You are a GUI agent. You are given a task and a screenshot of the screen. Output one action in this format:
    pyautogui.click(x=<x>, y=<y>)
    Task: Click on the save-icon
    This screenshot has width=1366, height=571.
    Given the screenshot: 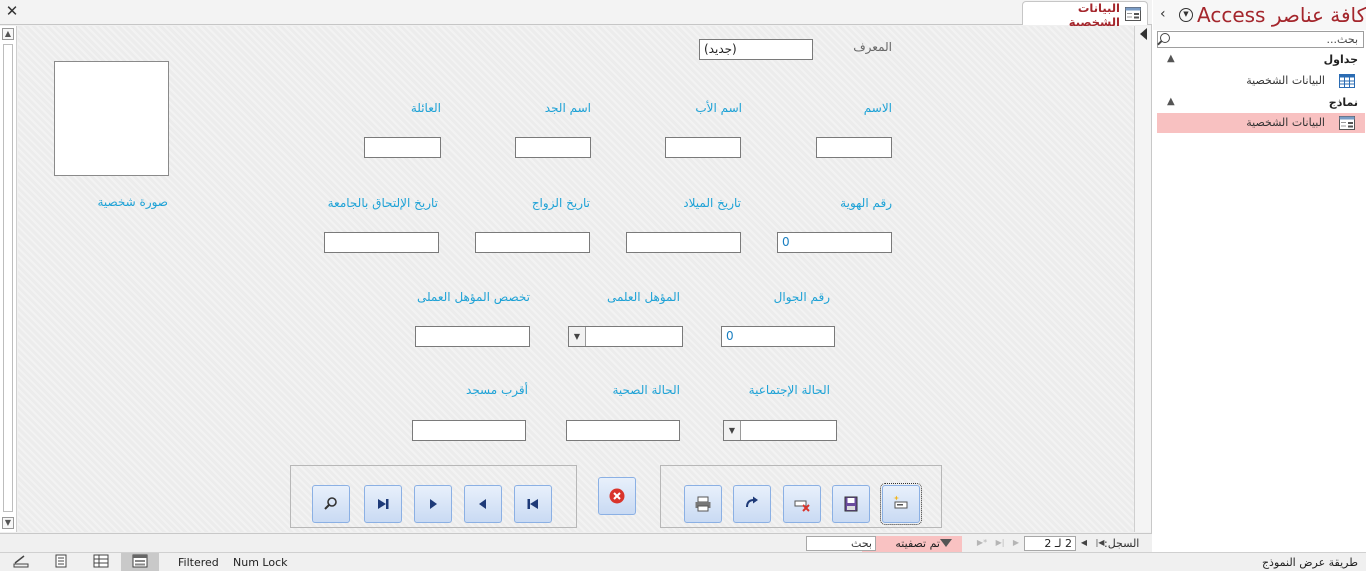 What is the action you would take?
    pyautogui.click(x=851, y=504)
    